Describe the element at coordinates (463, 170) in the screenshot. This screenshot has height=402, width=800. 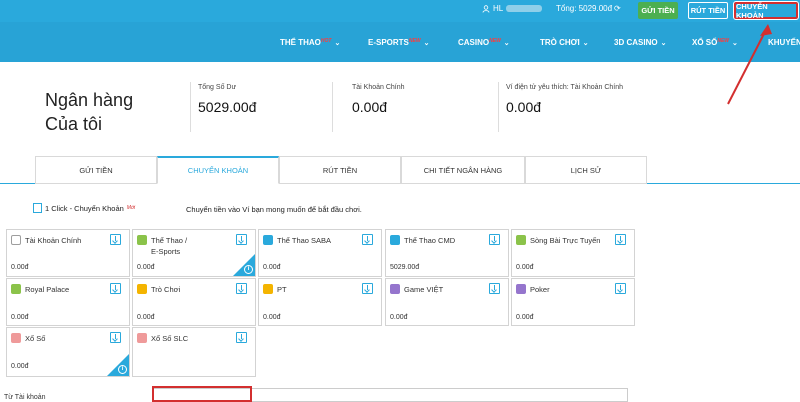
I see `tab-bank-details: CHI TIẾT NGÂN HÀNG` at that location.